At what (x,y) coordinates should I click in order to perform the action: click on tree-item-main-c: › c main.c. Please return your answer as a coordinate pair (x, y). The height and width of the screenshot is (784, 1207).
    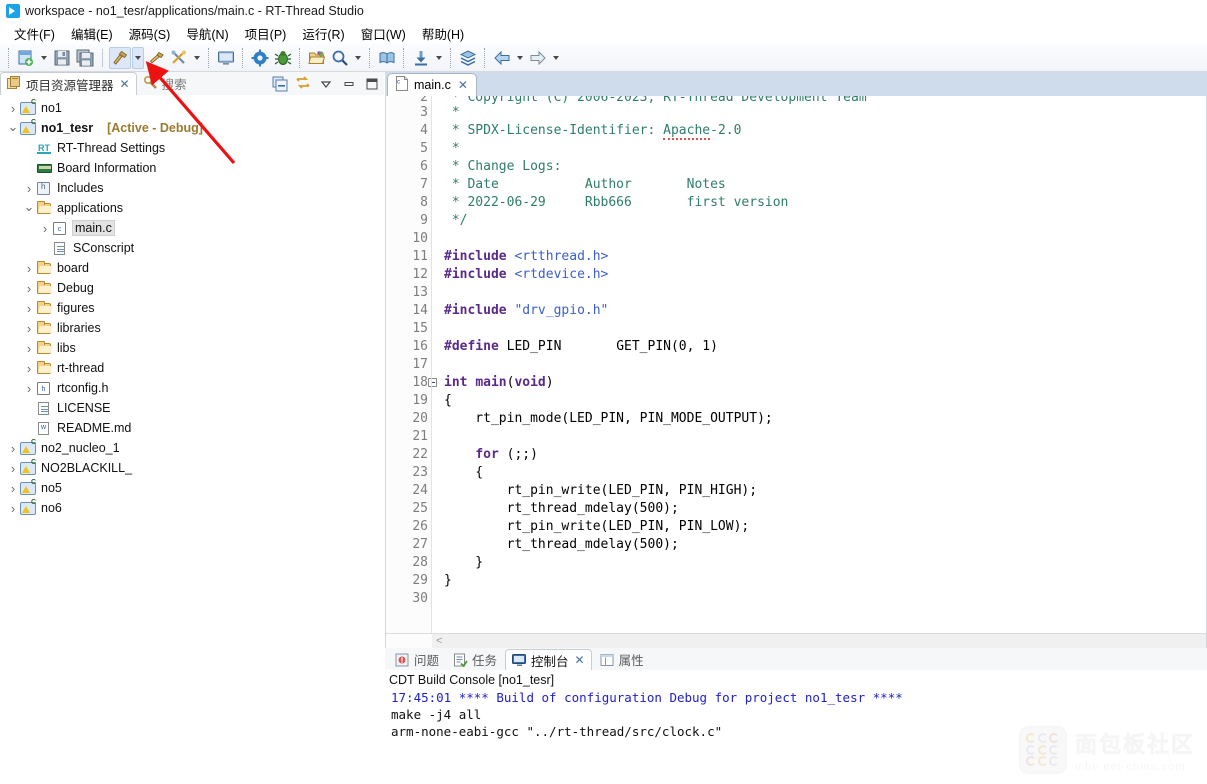
    Looking at the image, I should click on (192, 228).